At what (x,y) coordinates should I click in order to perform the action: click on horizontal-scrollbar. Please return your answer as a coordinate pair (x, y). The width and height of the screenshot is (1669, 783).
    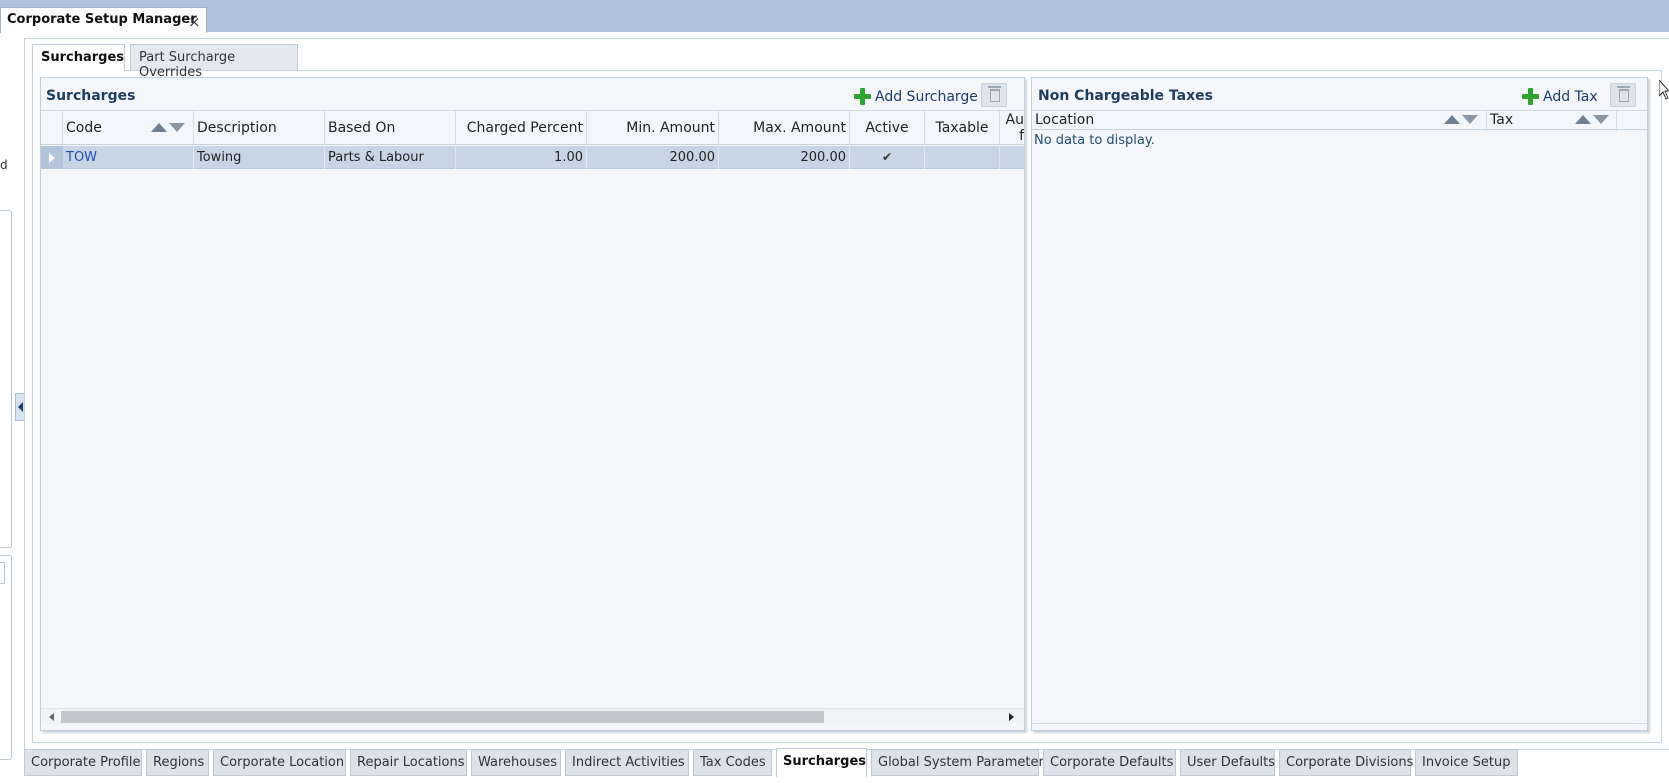
    Looking at the image, I should click on (532, 716).